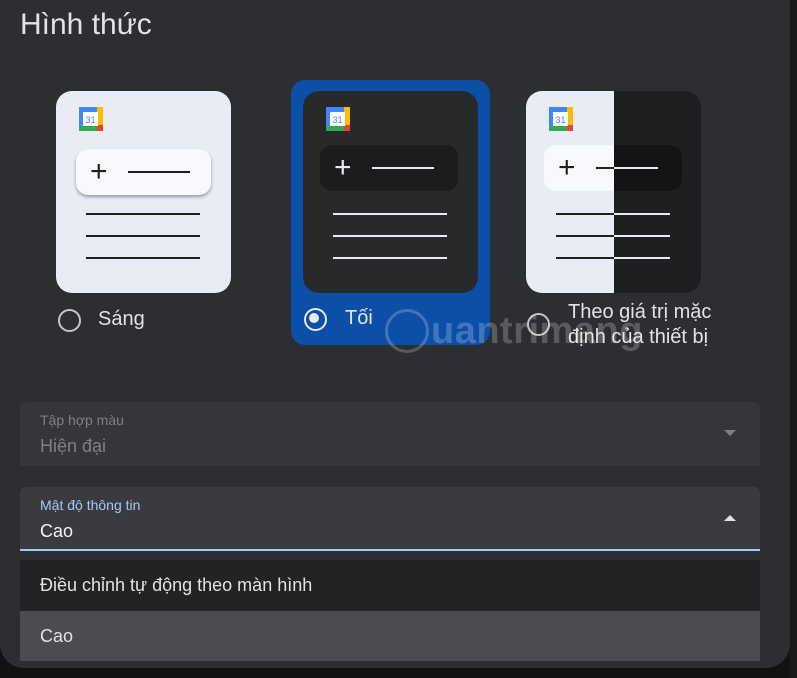 Image resolution: width=797 pixels, height=678 pixels. I want to click on color-set-label: Tập hợp màu, so click(82, 420).